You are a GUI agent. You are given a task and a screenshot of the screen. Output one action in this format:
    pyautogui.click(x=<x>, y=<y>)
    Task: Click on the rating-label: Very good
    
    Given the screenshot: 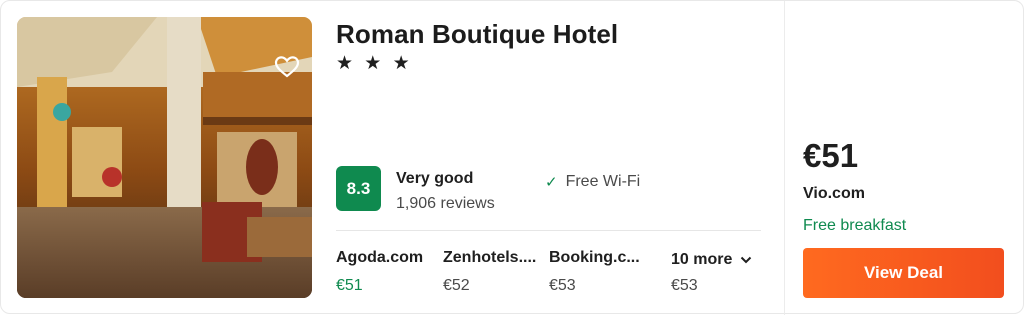 What is the action you would take?
    pyautogui.click(x=435, y=178)
    